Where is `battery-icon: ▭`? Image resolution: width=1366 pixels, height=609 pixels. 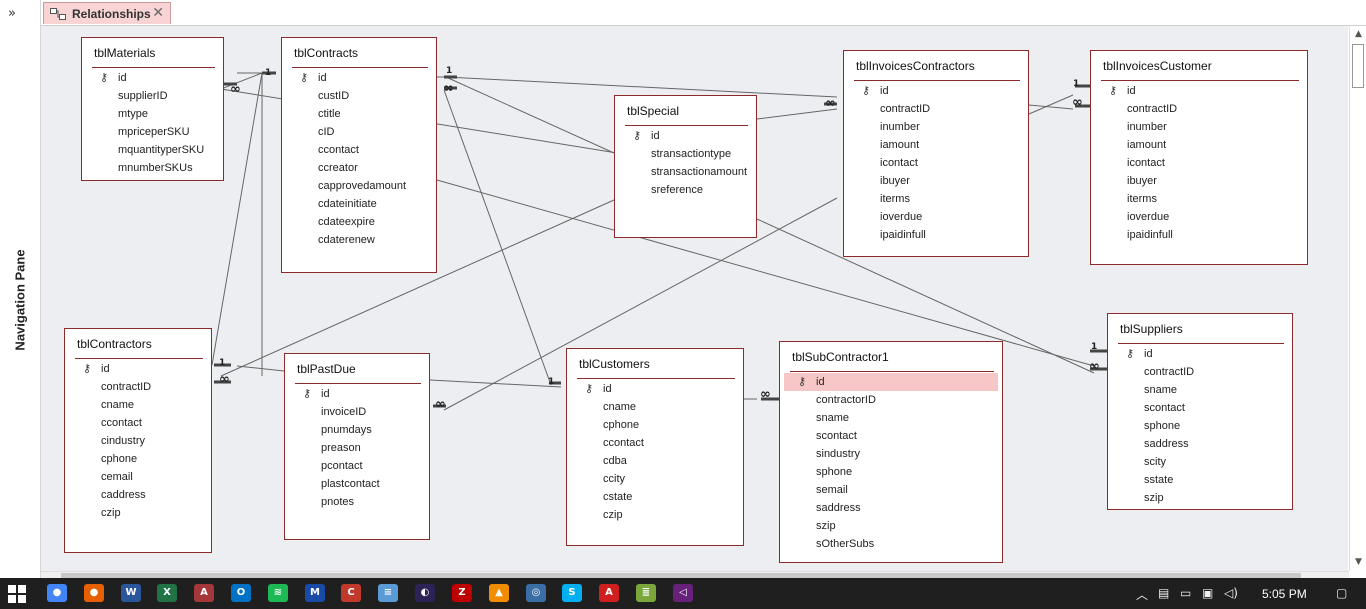 battery-icon: ▭ is located at coordinates (1185, 593).